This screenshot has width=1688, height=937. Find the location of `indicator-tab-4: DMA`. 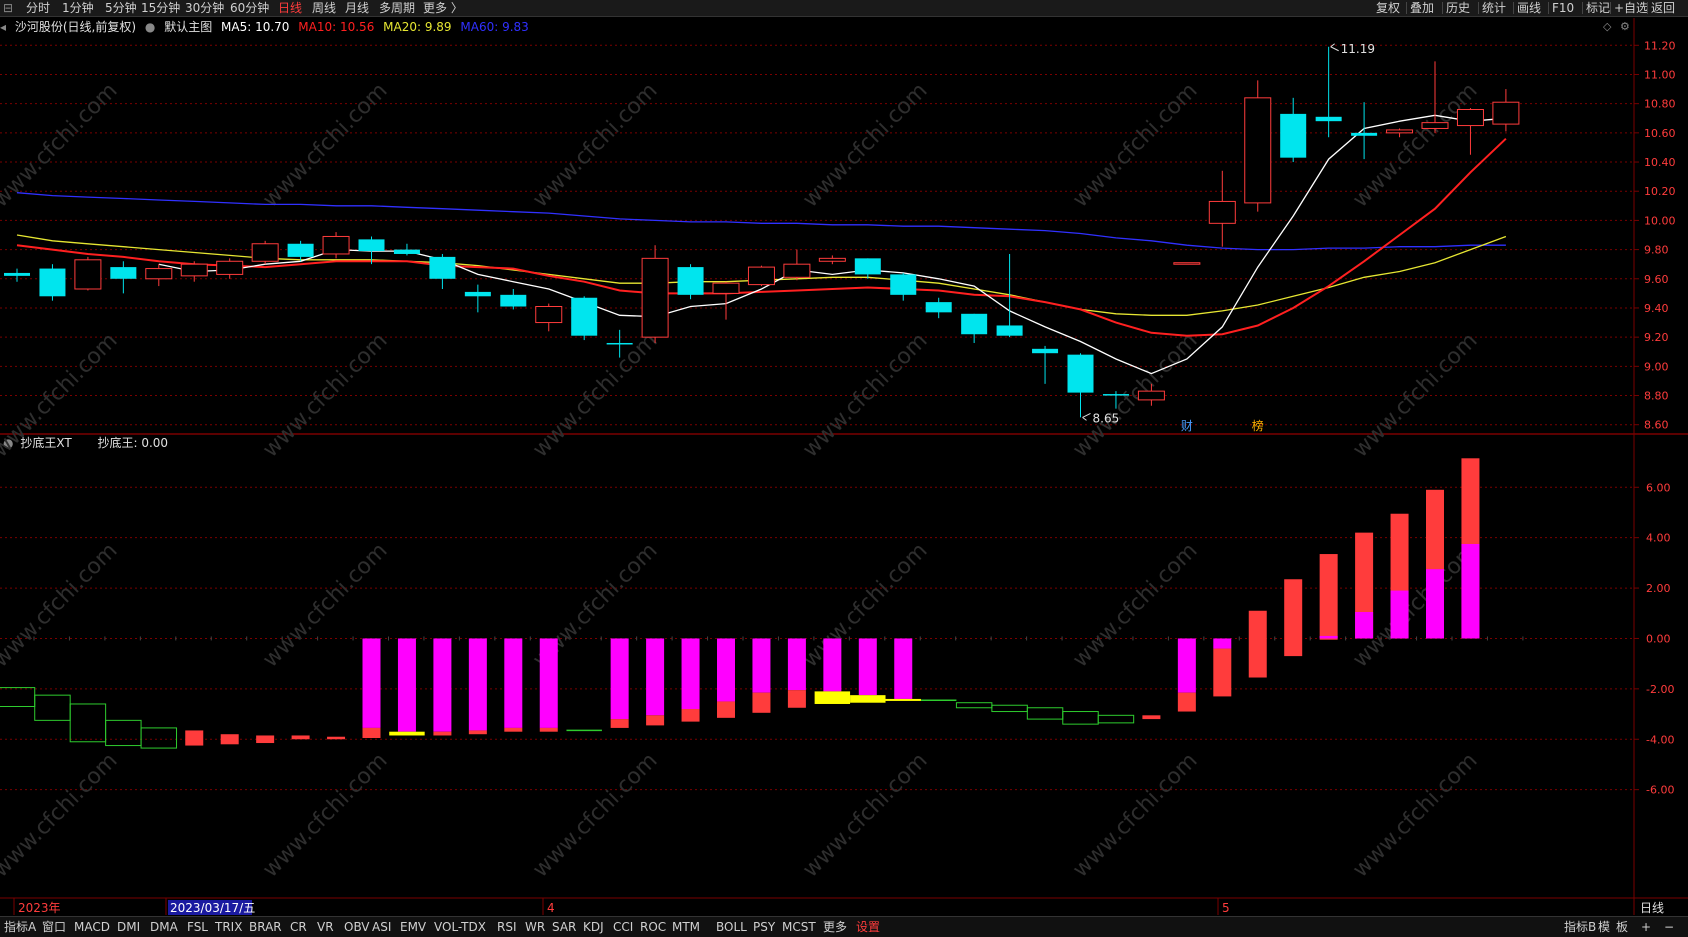

indicator-tab-4: DMA is located at coordinates (164, 927).